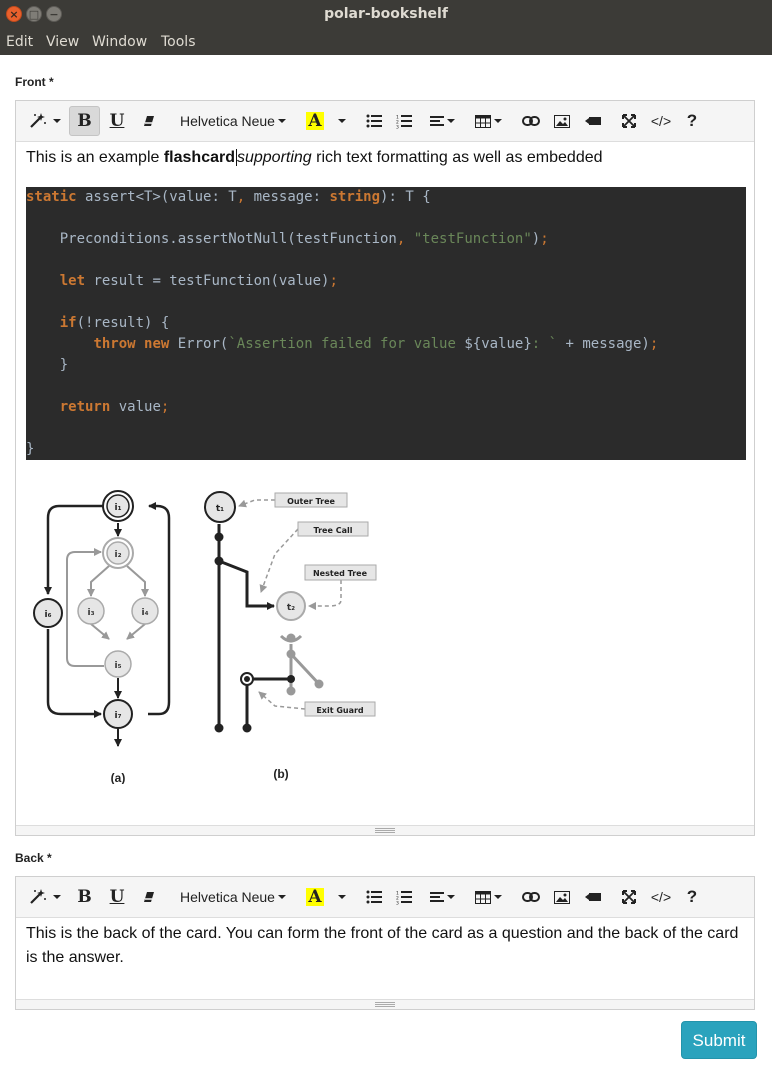 This screenshot has width=772, height=1080. What do you see at coordinates (291, 608) in the screenshot?
I see `node-t2: t₂` at bounding box center [291, 608].